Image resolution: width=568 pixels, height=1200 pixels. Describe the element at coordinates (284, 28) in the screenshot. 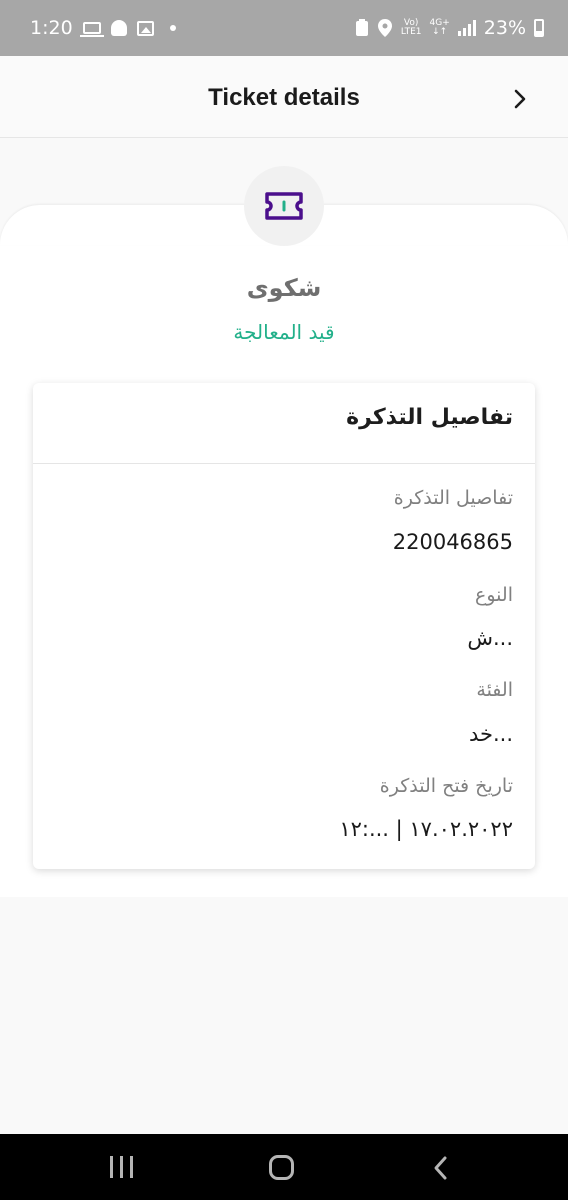

I see `status-bar: 1:20 Vo) LTE1 4G+ ↓↑ 23%` at that location.